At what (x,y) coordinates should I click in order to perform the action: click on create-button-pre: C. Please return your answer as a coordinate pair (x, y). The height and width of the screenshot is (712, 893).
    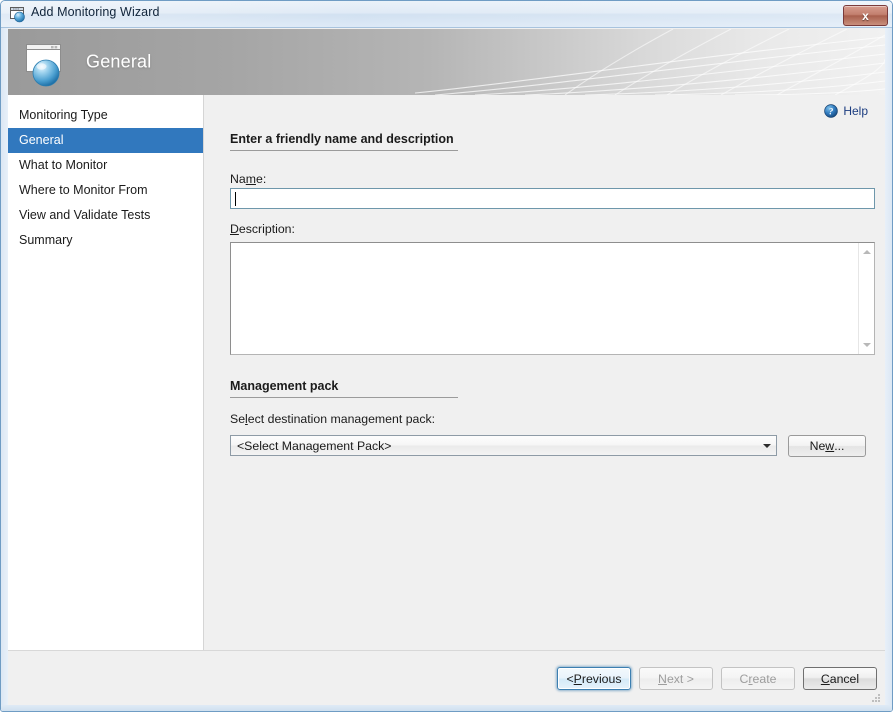
    Looking at the image, I should click on (744, 678).